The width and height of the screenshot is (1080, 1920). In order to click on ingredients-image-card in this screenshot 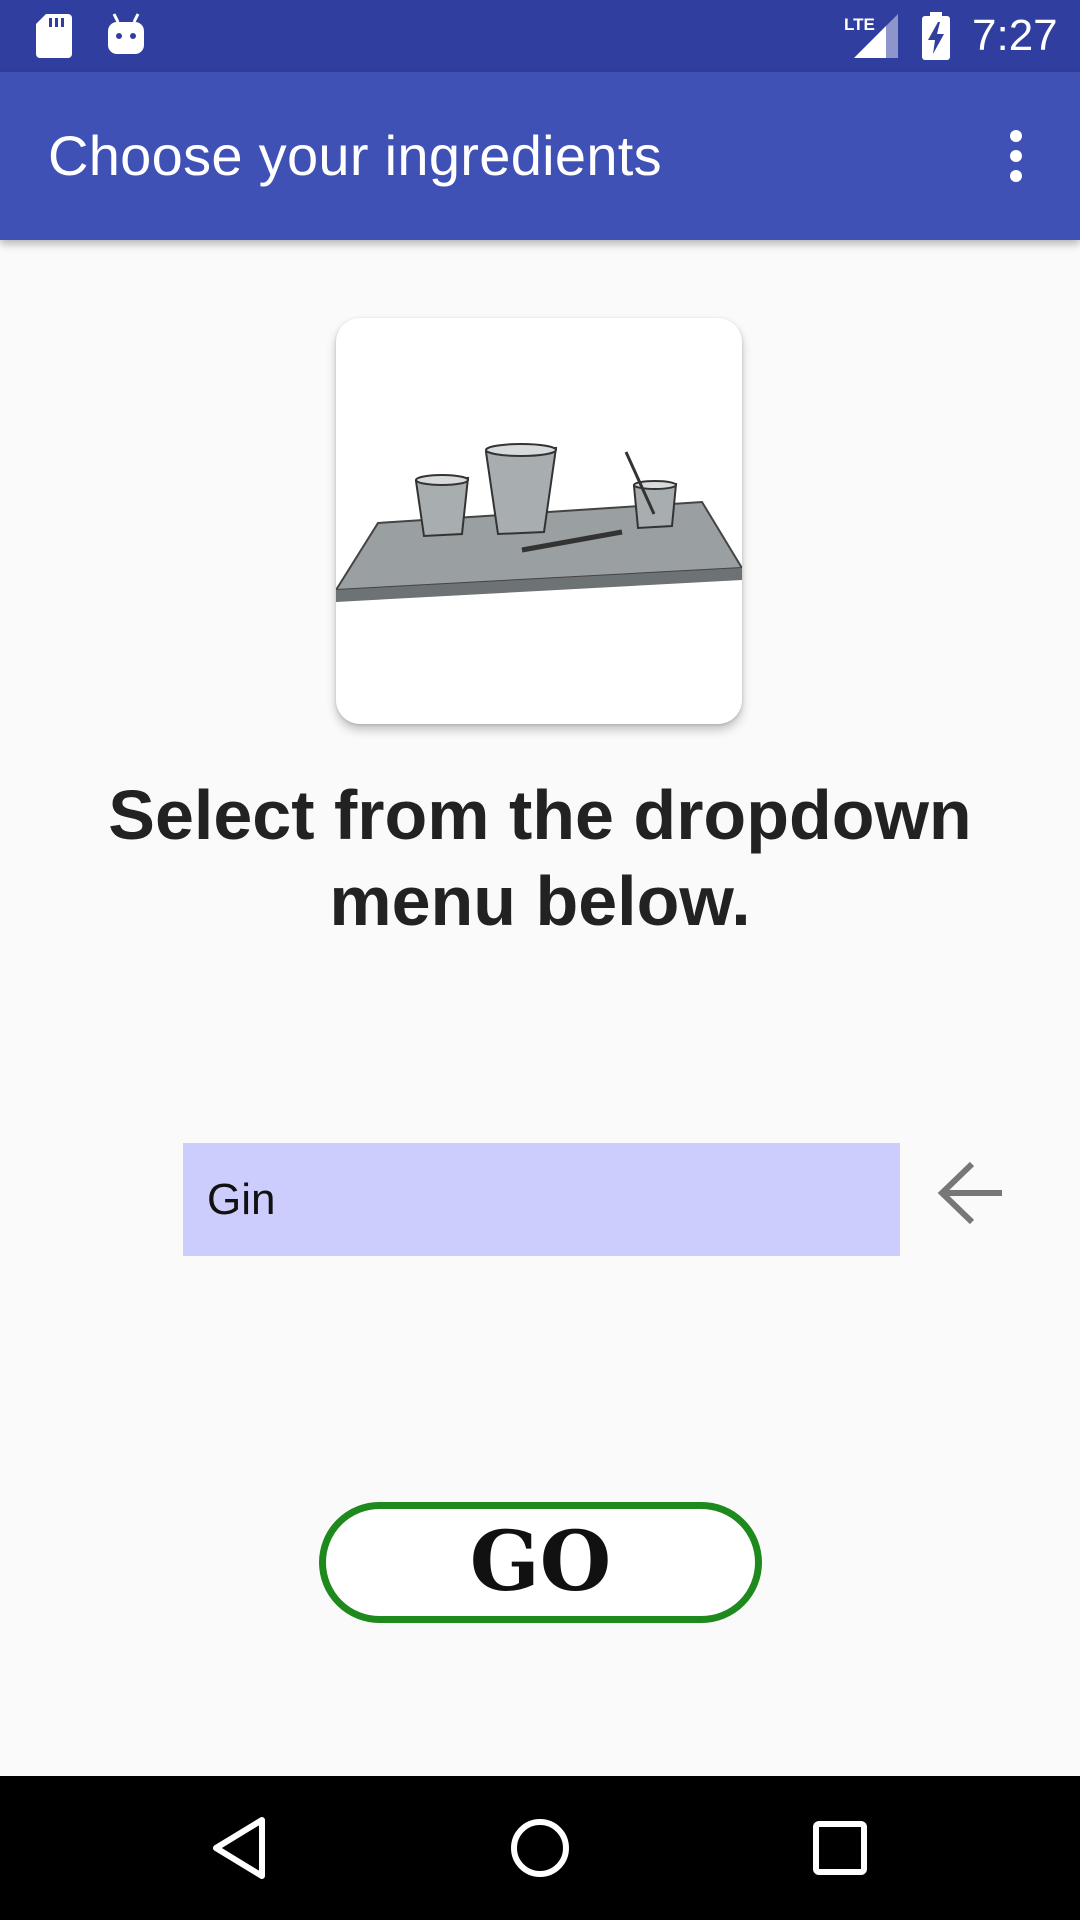, I will do `click(539, 521)`.